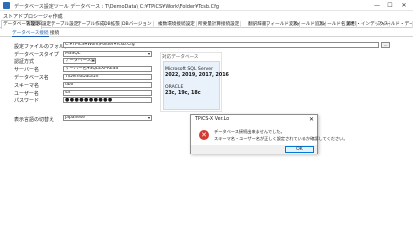 The height and width of the screenshot is (252, 413). Describe the element at coordinates (249, 131) in the screenshot. I see `dialog-message-line1: データベース接続出来ませんでした。` at that location.